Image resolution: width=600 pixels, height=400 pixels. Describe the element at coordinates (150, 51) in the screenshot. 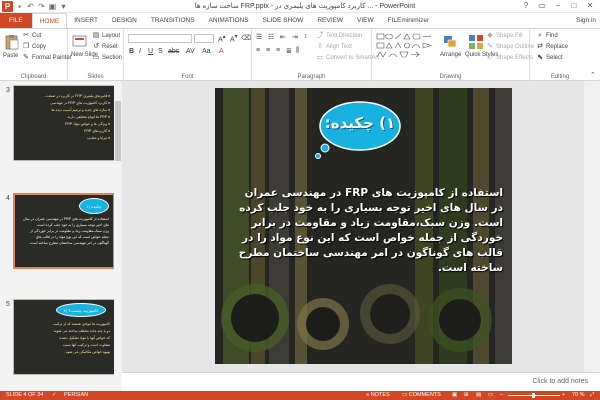

I see `underline-icon: U` at that location.